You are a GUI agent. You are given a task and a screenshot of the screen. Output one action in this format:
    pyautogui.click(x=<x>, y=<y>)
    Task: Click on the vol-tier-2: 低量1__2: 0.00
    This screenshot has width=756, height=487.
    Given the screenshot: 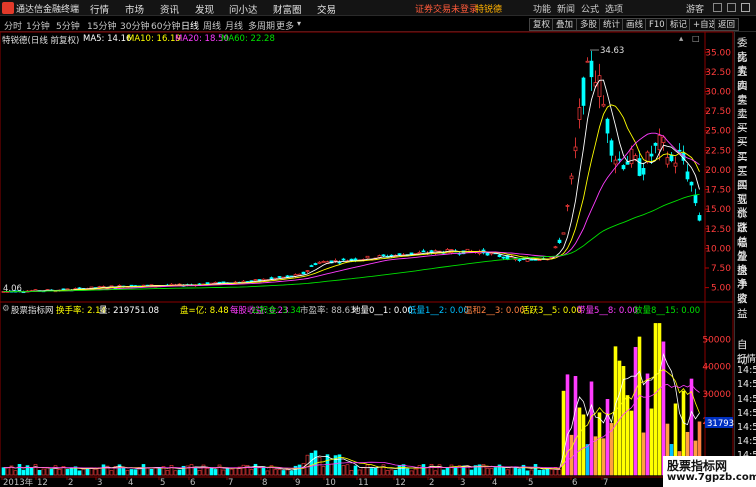 What is the action you would take?
    pyautogui.click(x=438, y=311)
    